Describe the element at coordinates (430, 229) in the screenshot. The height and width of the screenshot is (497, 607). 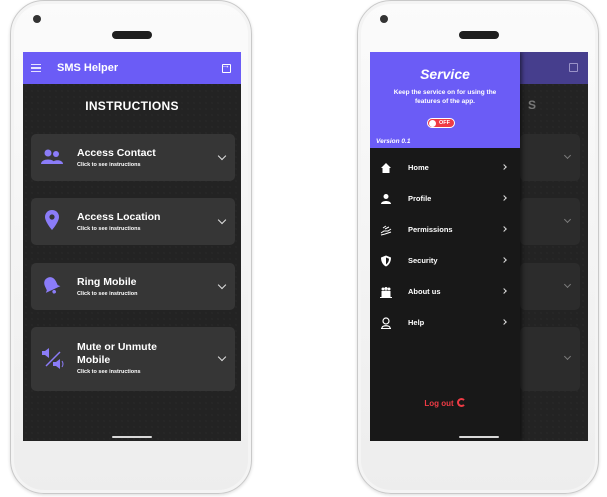
I see `menu-label: Permissions` at that location.